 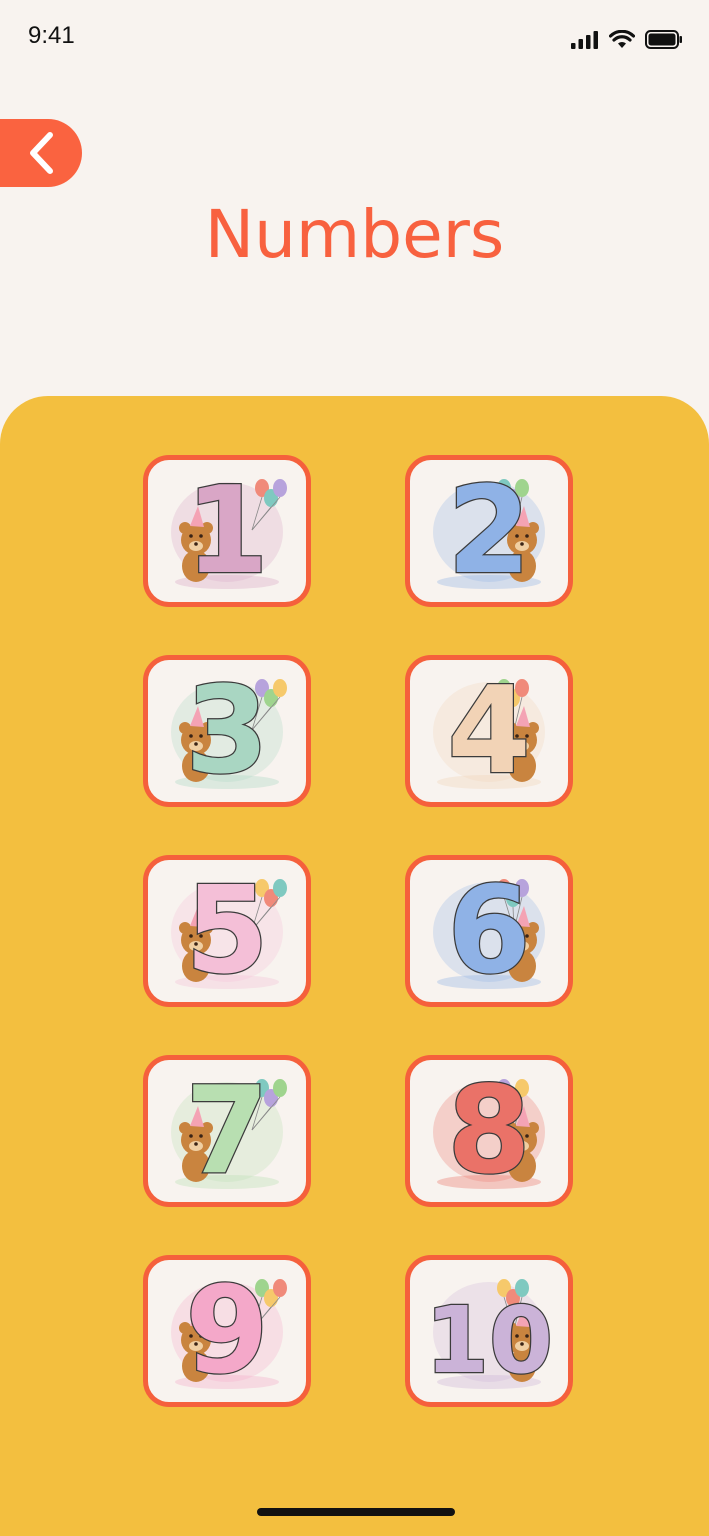 I want to click on number-glyph: 9, so click(x=227, y=1331).